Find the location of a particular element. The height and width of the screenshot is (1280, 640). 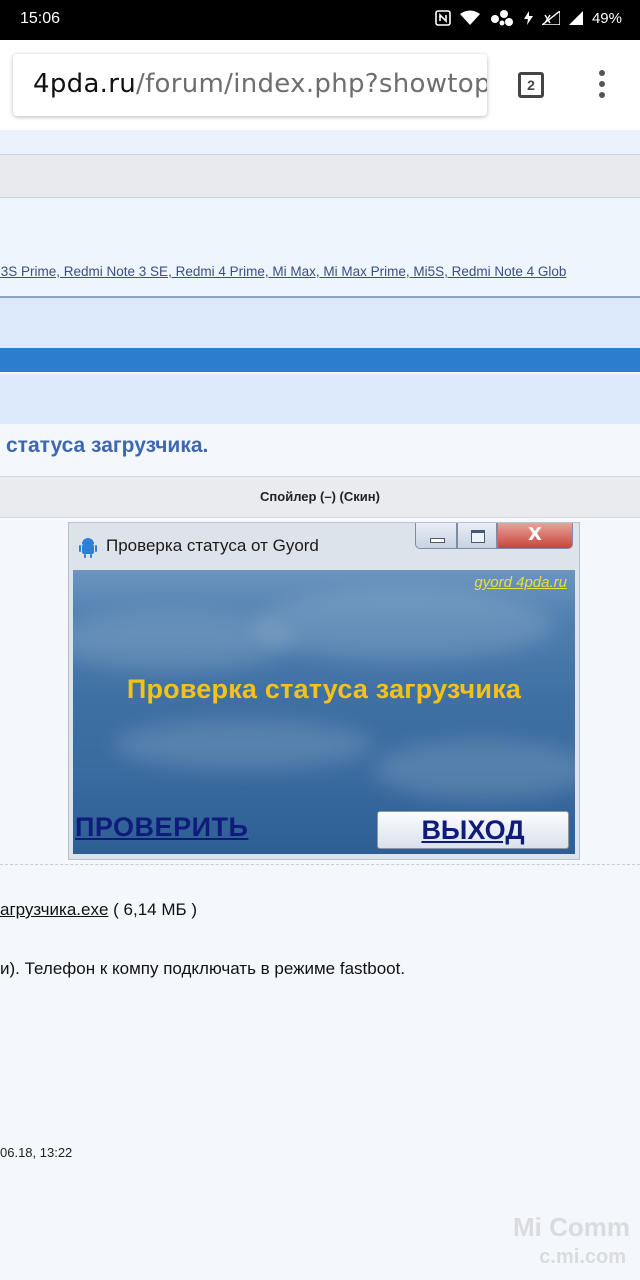

browser-toolbar: 4pda.ru/forum/index.php?showtopic 2 is located at coordinates (320, 85).